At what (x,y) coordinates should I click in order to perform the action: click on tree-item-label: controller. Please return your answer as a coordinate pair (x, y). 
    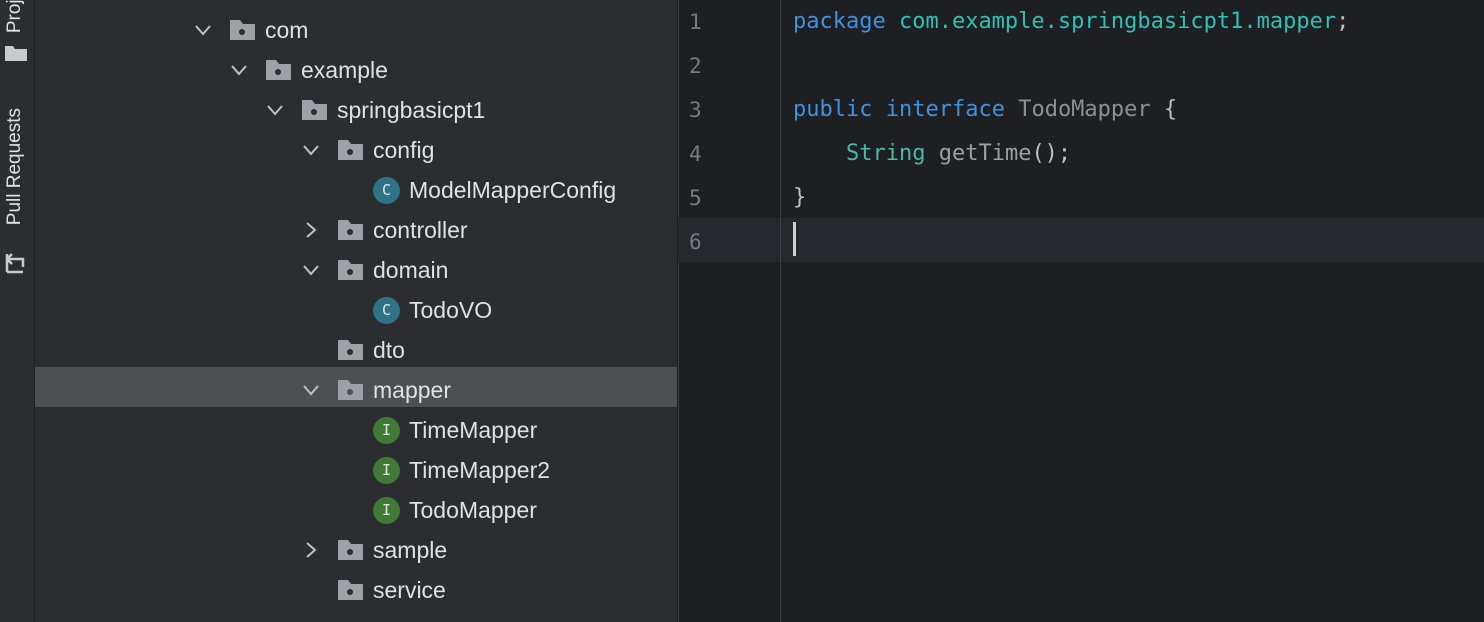
    Looking at the image, I should click on (420, 230).